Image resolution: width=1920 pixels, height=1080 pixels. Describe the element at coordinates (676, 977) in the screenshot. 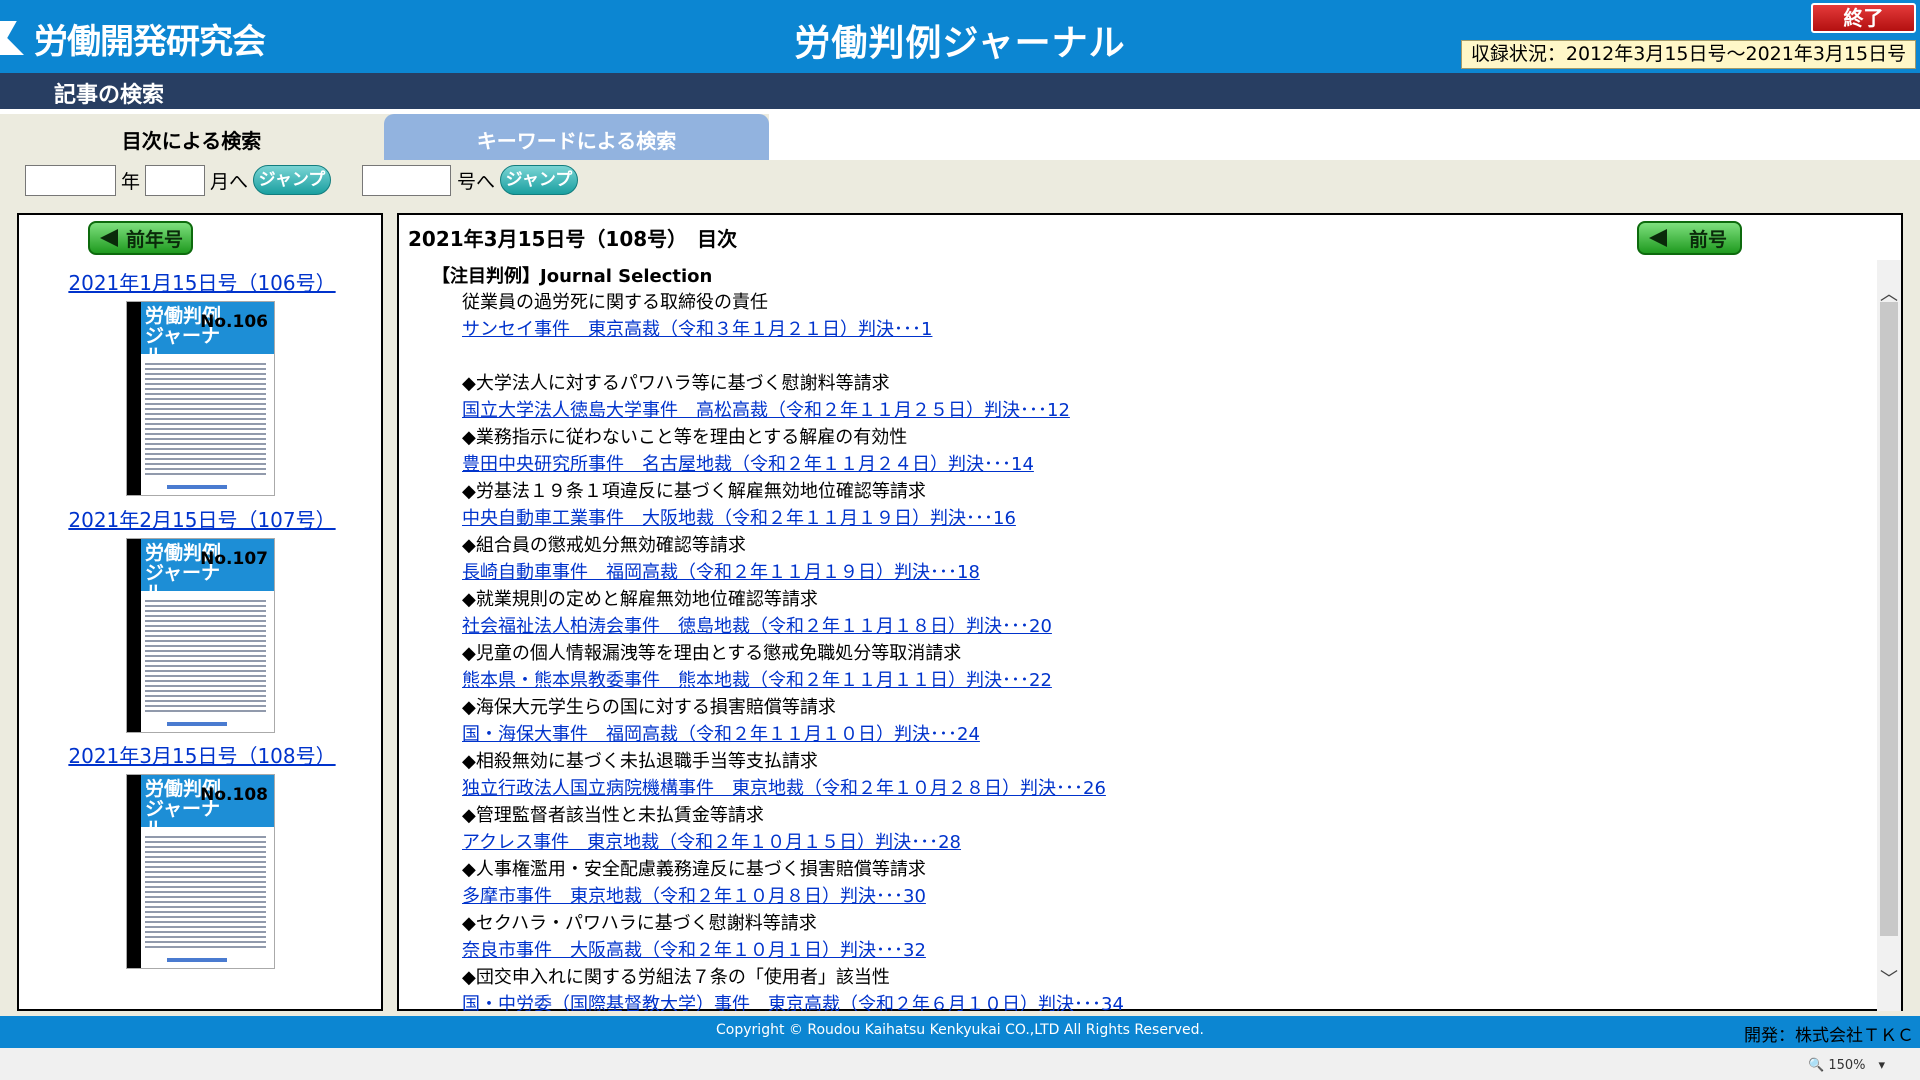

I see `article-topic: ◆団交申入れに関する労組法７条の「使用者」該当性` at that location.